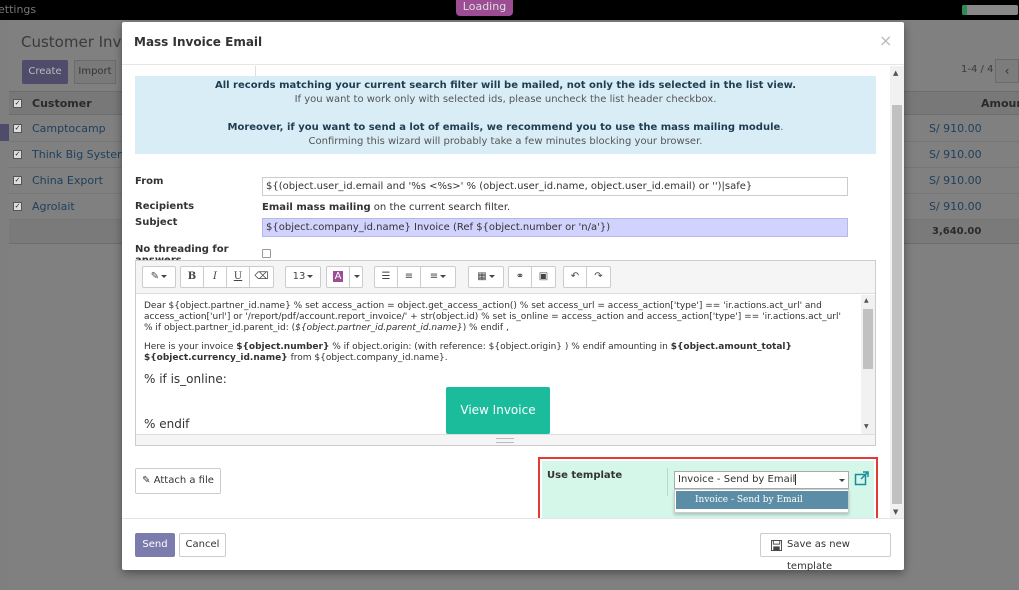 The image size is (1019, 590). Describe the element at coordinates (862, 478) in the screenshot. I see `external-link-icon` at that location.